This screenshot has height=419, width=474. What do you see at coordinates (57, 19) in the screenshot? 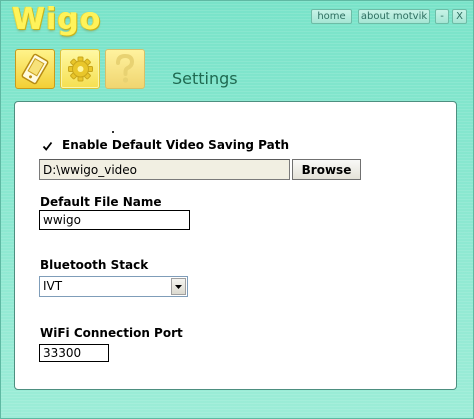
I see `app-logo: Wigo` at bounding box center [57, 19].